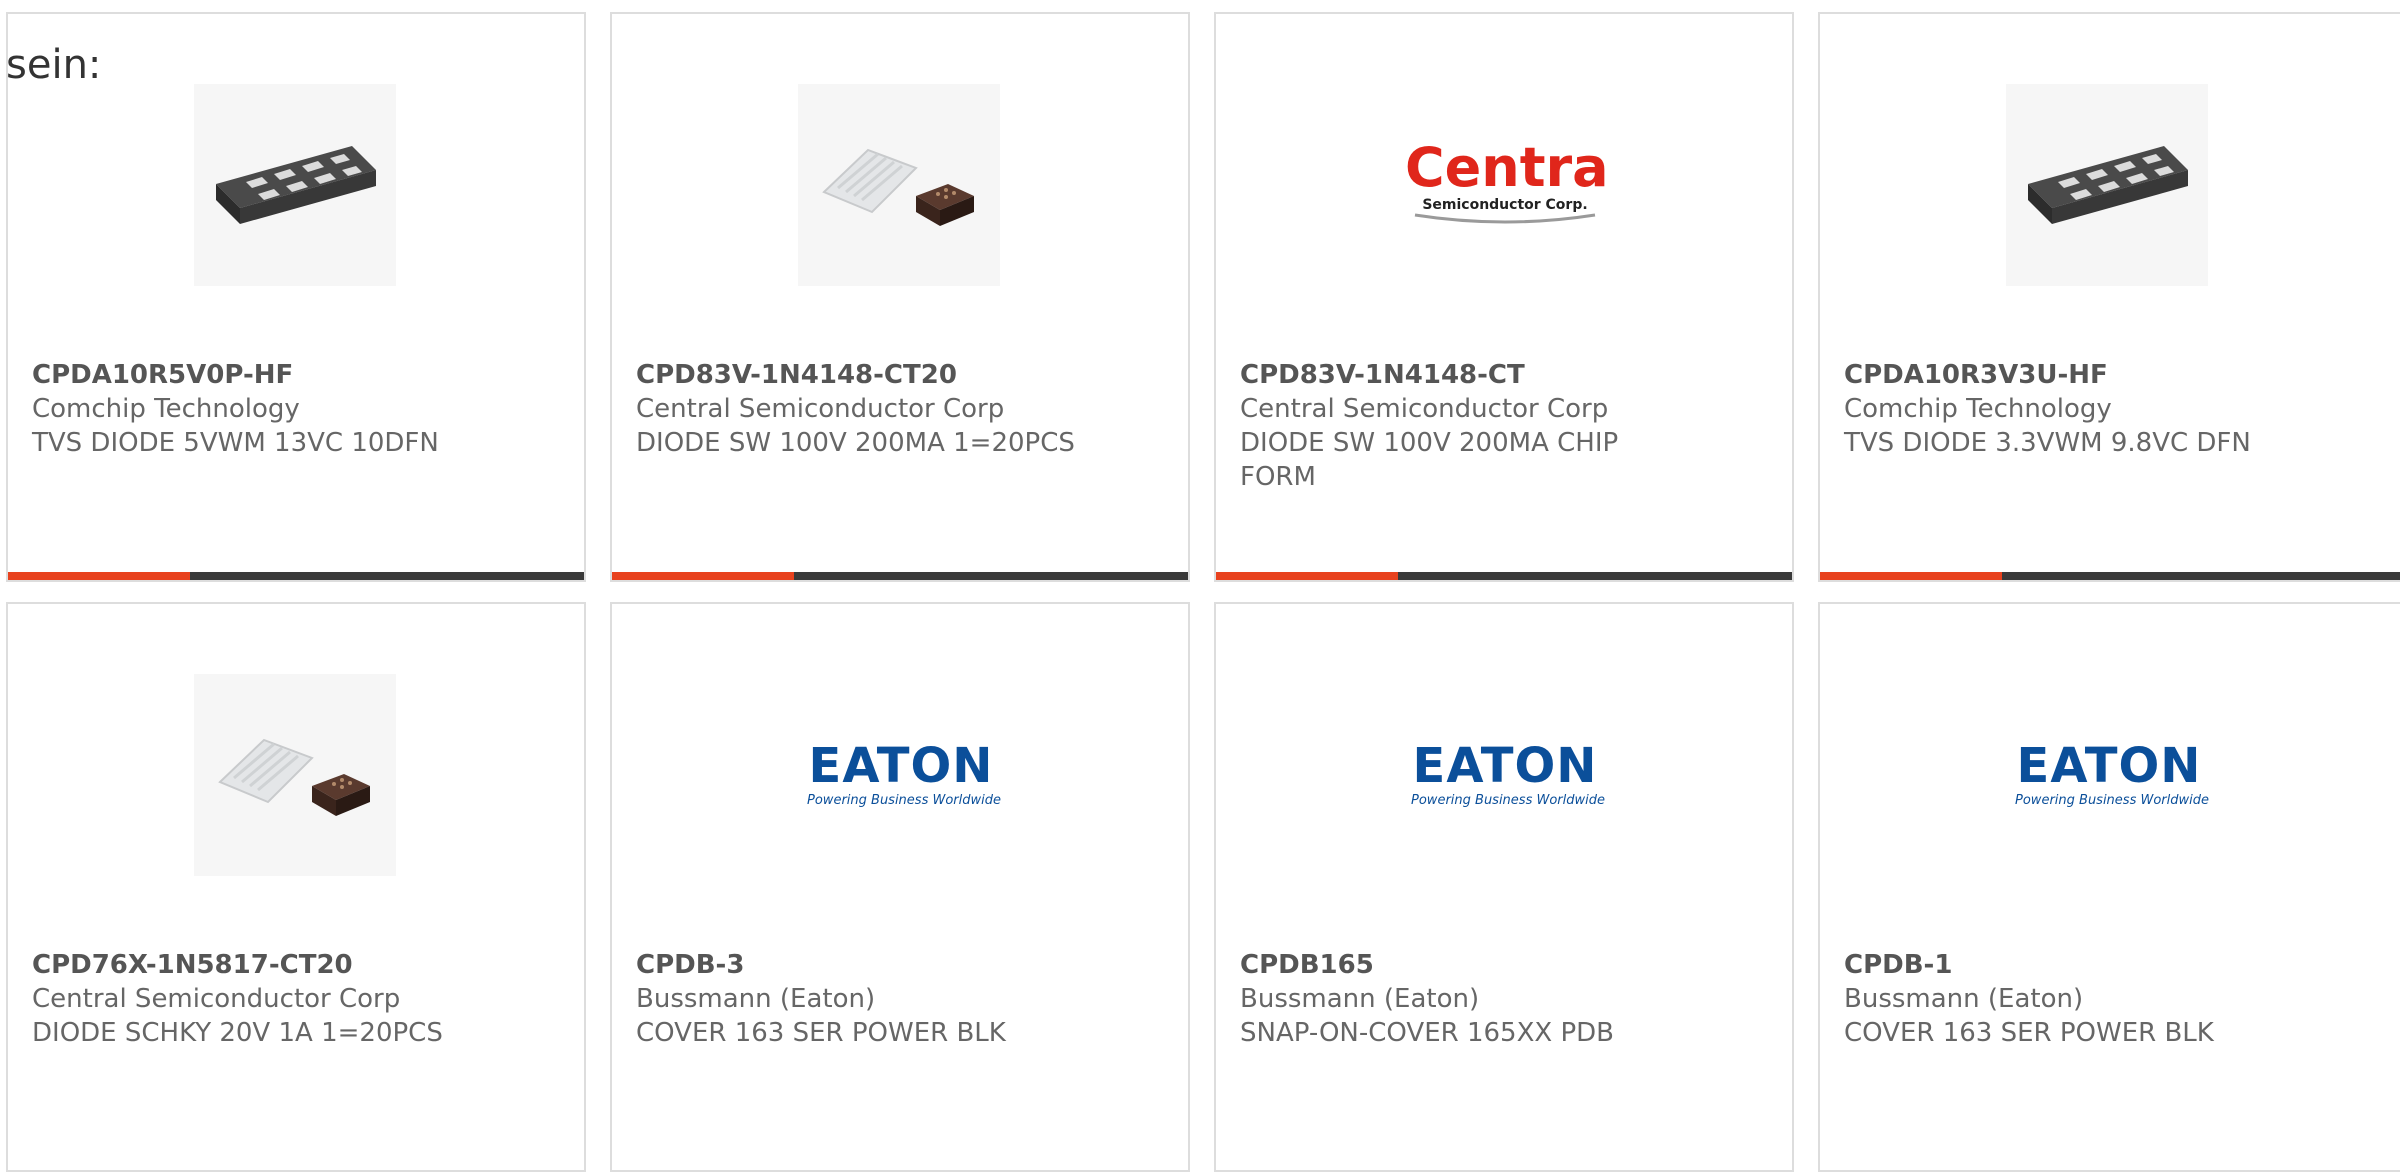  Describe the element at coordinates (296, 375) in the screenshot. I see `part-number-link: CPDA10R5V0P-HF` at that location.